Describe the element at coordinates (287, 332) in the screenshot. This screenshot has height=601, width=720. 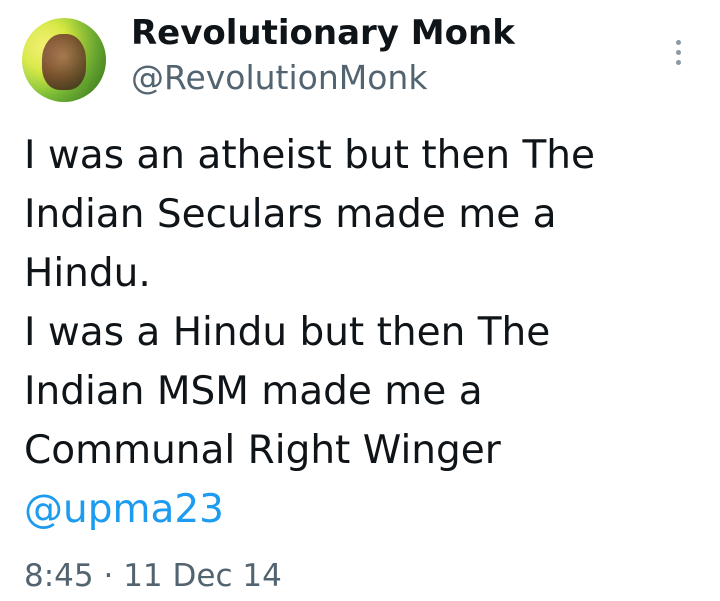
I see `tweet-text-line: I was a Hindu but then The` at that location.